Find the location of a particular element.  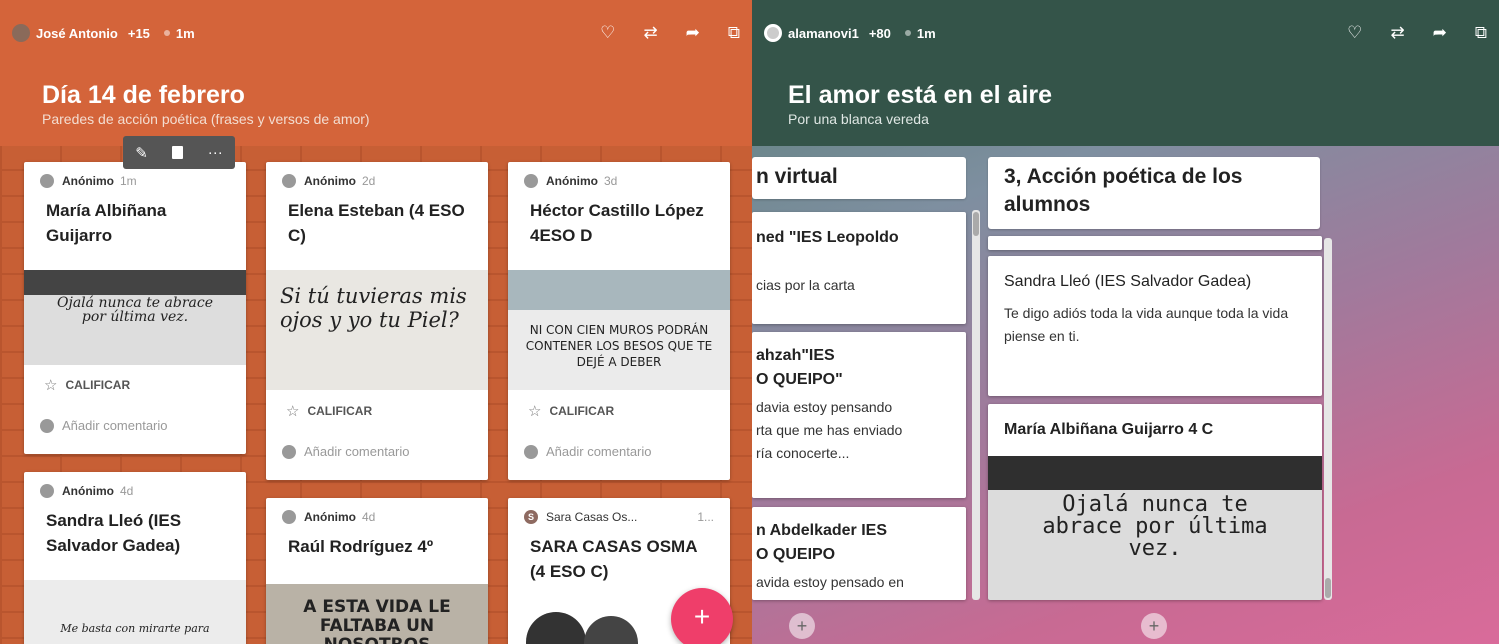

column-header: 3, Acción poética de los alumnos is located at coordinates (1154, 193).